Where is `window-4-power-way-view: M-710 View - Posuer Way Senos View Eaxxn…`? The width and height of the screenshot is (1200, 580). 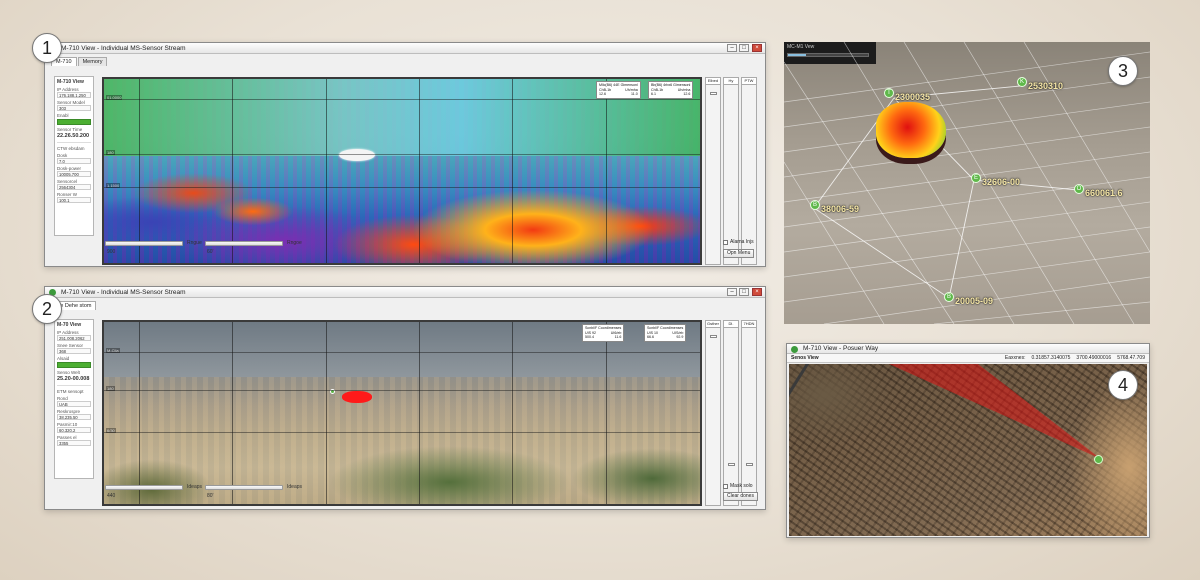 window-4-power-way-view: M-710 View - Posuer Way Senos View Eaxxn… is located at coordinates (968, 440).